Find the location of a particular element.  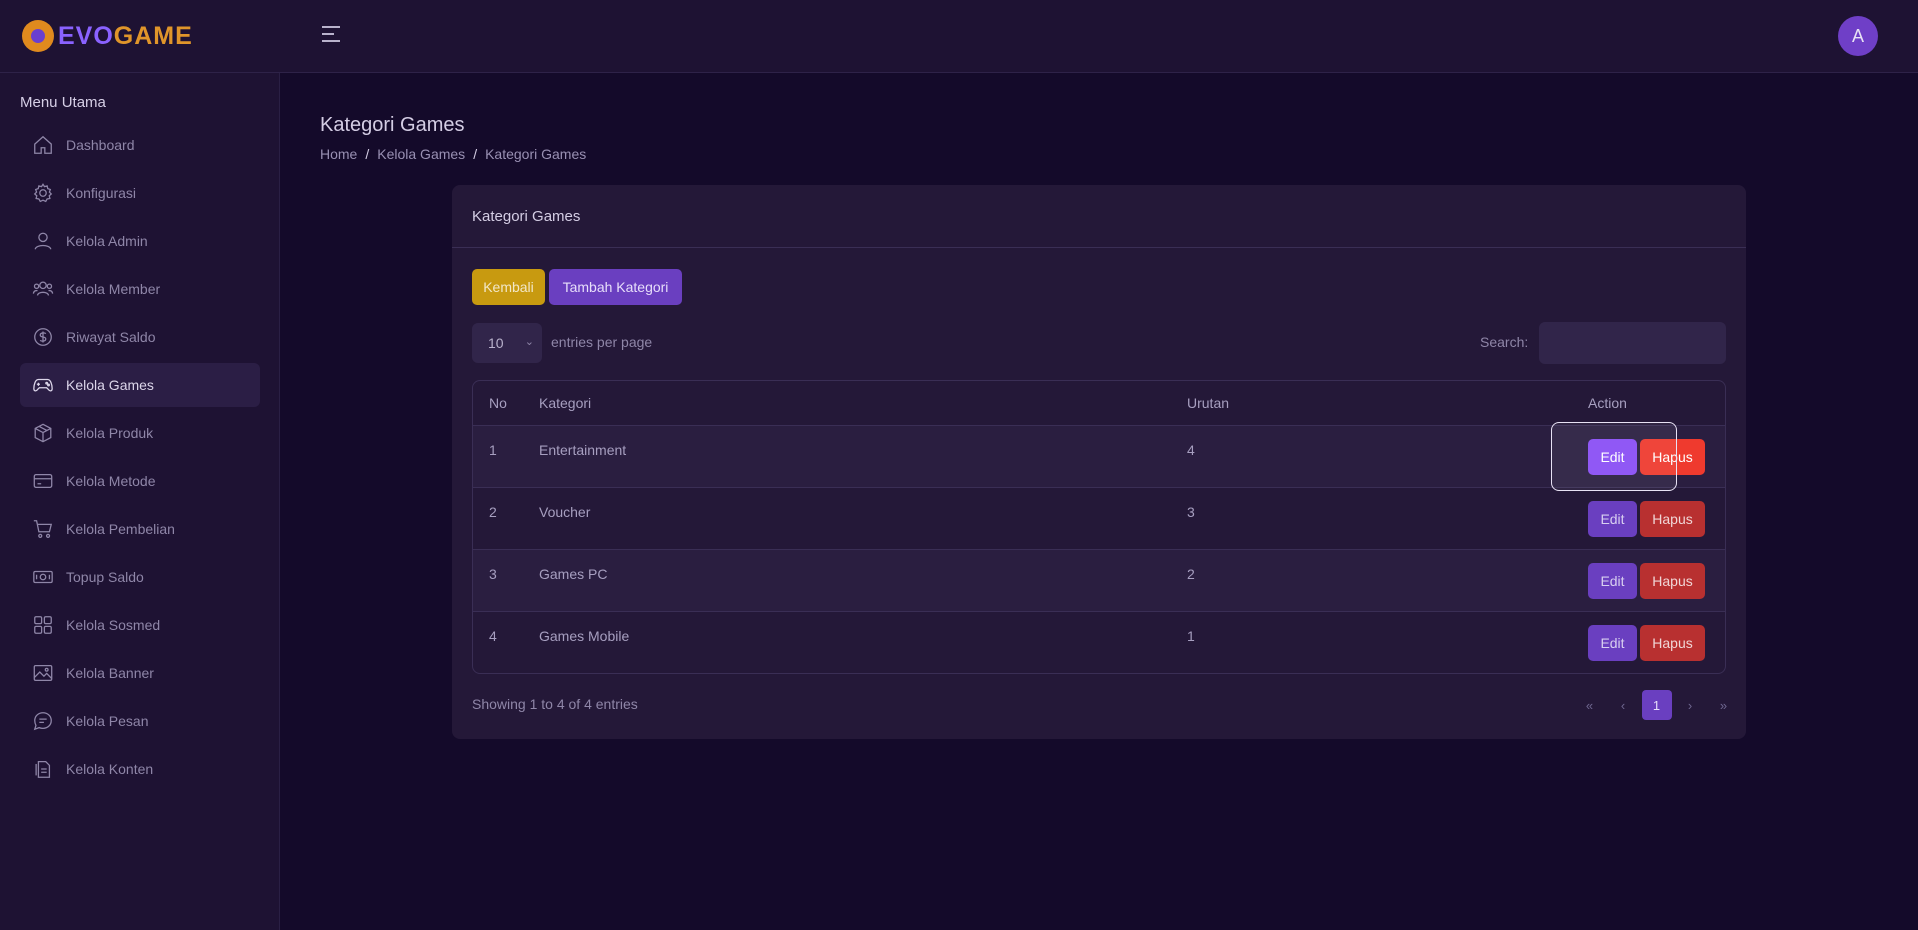

pagination: « ‹ 1 › » is located at coordinates (1655, 705).